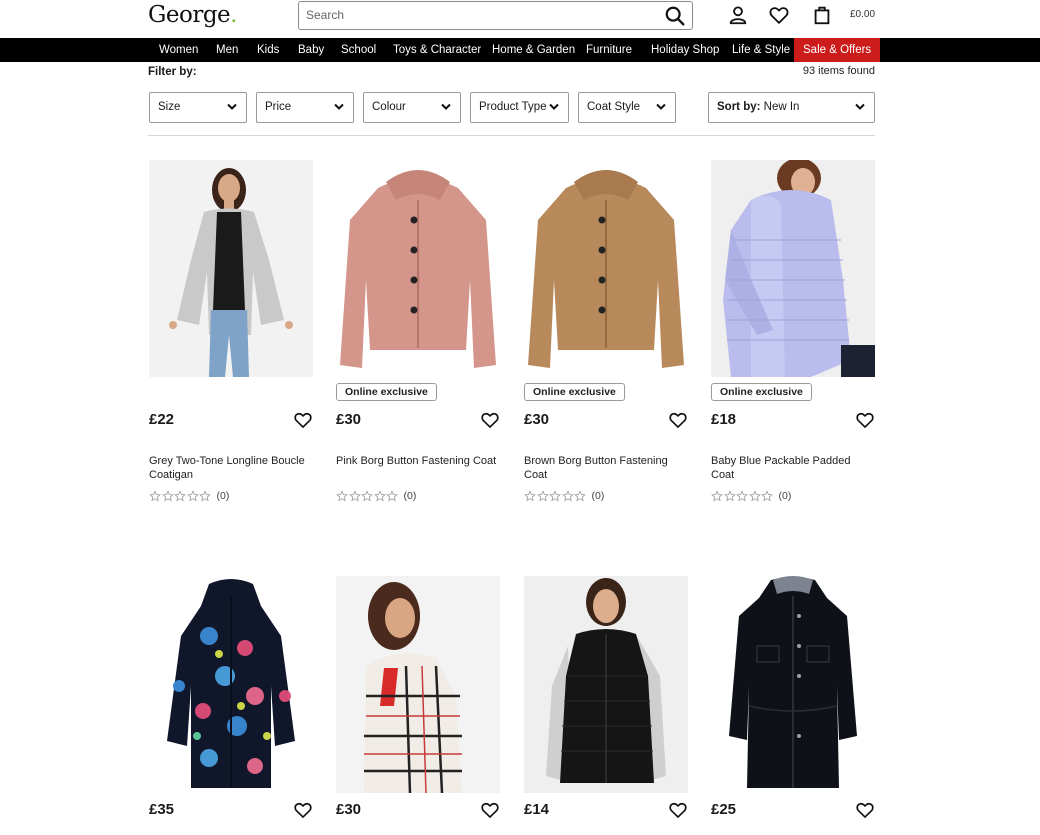  I want to click on items-found-count: 93 items found, so click(838, 71).